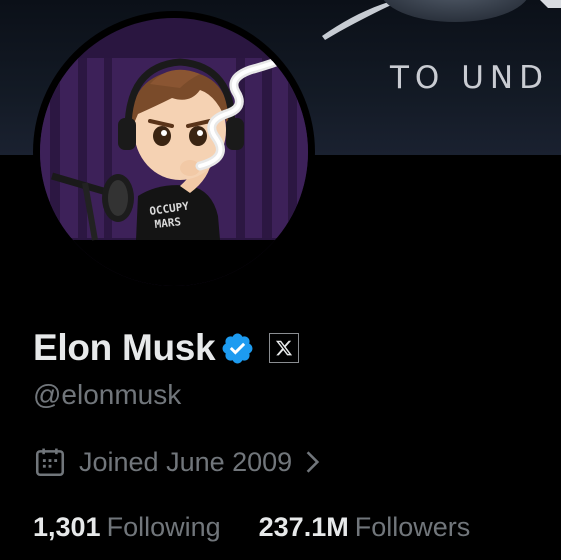 This screenshot has height=560, width=561. I want to click on joined-date-text: Joined June 2009, so click(186, 461).